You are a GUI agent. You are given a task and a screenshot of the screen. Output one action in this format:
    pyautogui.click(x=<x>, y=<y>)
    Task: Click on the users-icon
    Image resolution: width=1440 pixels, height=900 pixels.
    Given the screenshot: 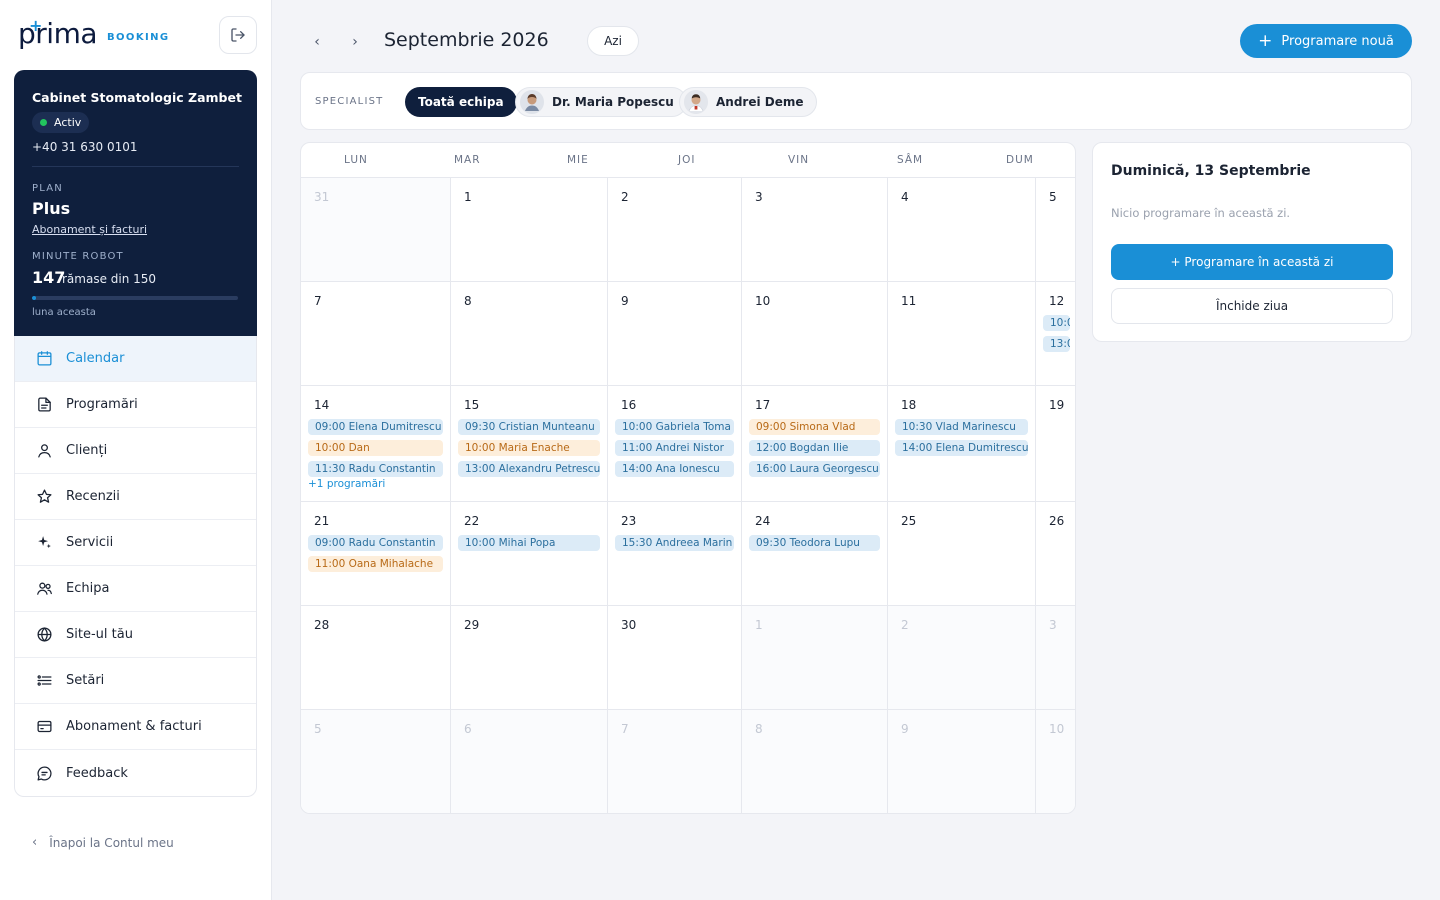 What is the action you would take?
    pyautogui.click(x=44, y=589)
    